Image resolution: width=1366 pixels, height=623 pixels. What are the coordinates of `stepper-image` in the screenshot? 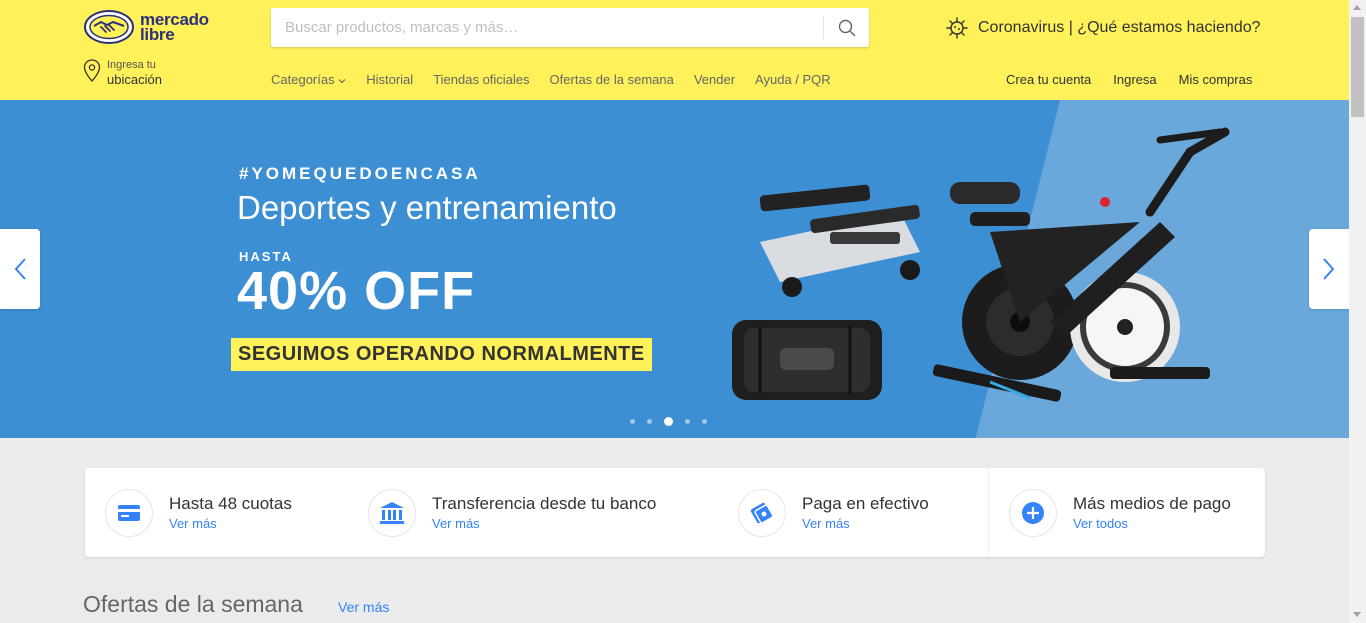 It's located at (839, 240).